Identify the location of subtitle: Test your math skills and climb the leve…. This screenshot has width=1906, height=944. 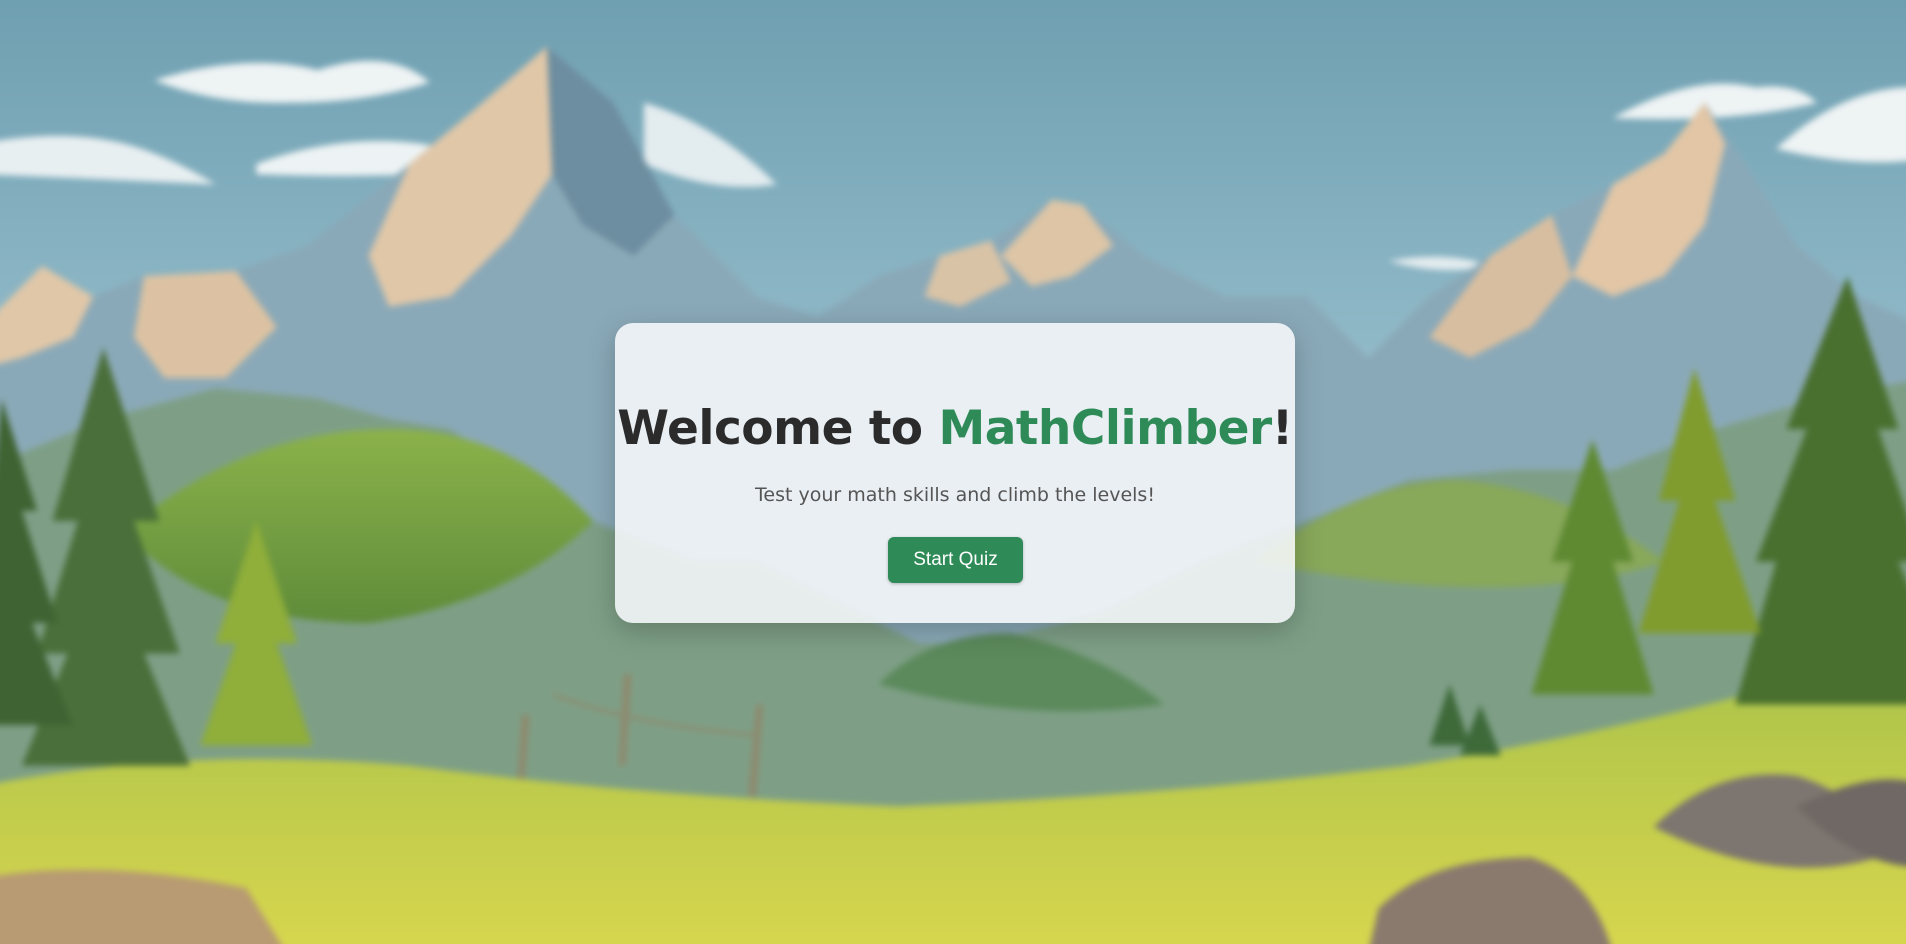
(955, 495).